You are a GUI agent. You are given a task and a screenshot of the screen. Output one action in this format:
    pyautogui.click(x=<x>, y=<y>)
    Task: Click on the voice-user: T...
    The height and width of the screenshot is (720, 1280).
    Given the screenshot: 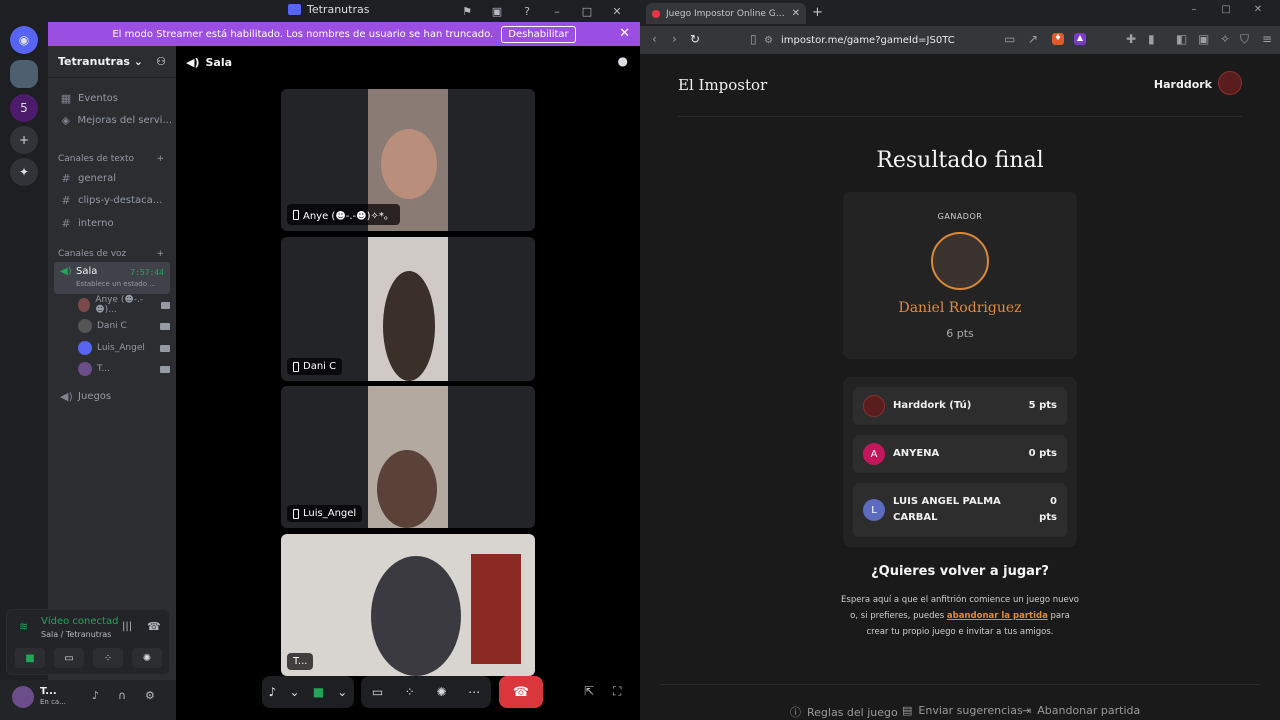 What is the action you would take?
    pyautogui.click(x=124, y=369)
    